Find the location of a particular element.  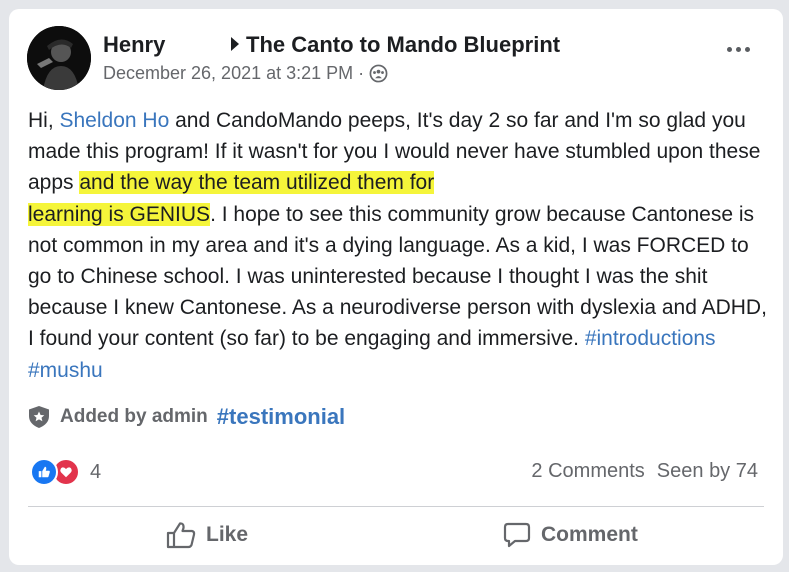

highlighted-text-1: and the way the team utilized them for is located at coordinates (257, 183).